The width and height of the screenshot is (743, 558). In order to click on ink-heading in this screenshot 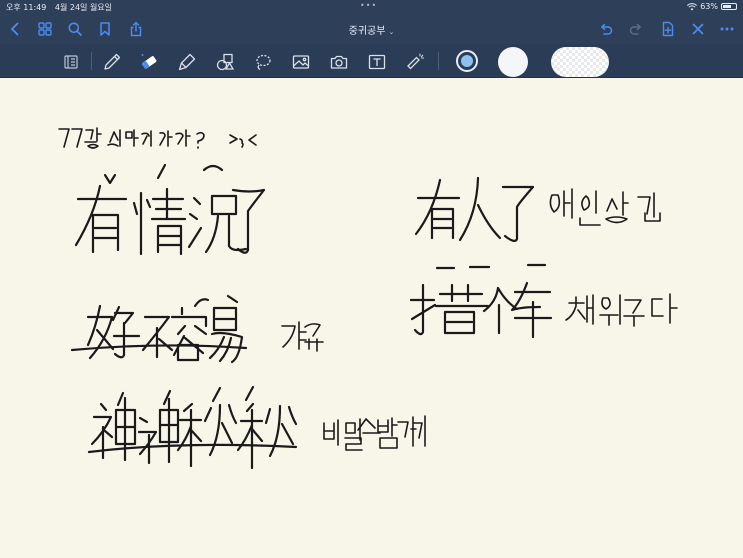, I will do `click(157, 138)`.